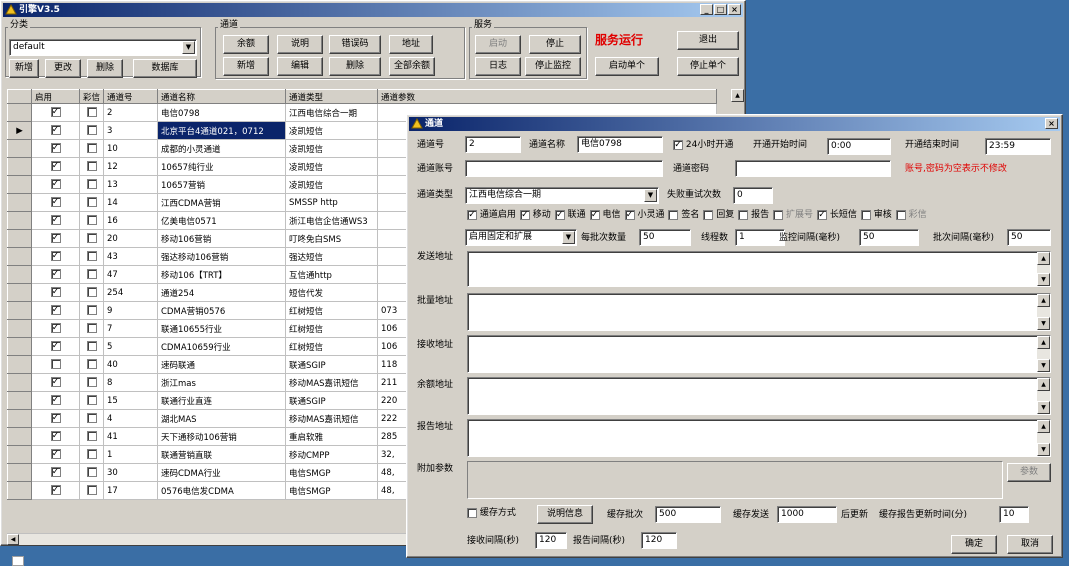  I want to click on send-url-input: ▲ ▼, so click(759, 269).